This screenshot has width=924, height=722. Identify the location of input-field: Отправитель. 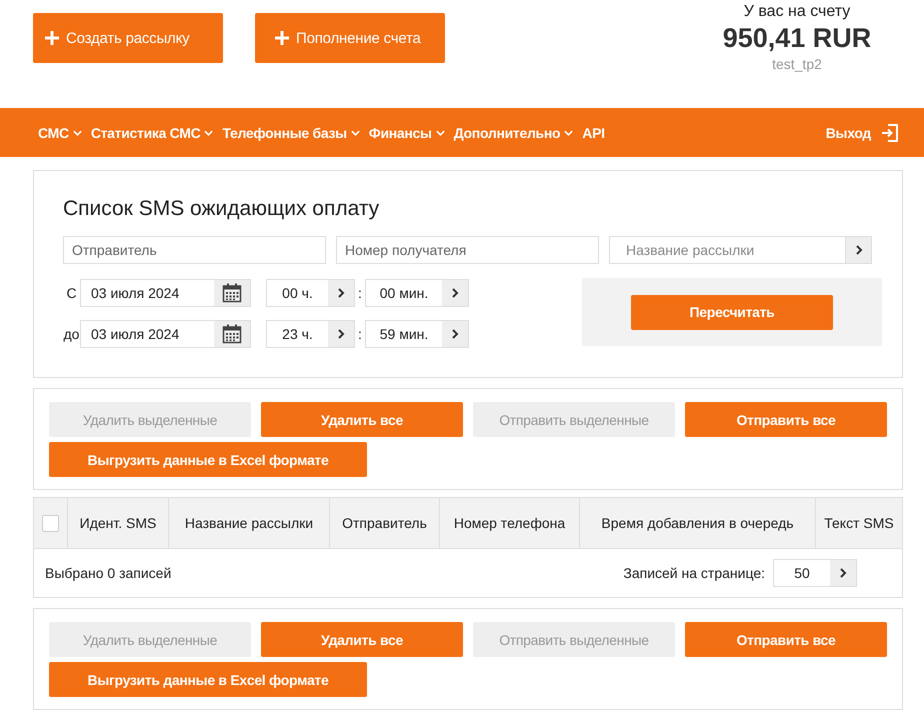
(194, 250).